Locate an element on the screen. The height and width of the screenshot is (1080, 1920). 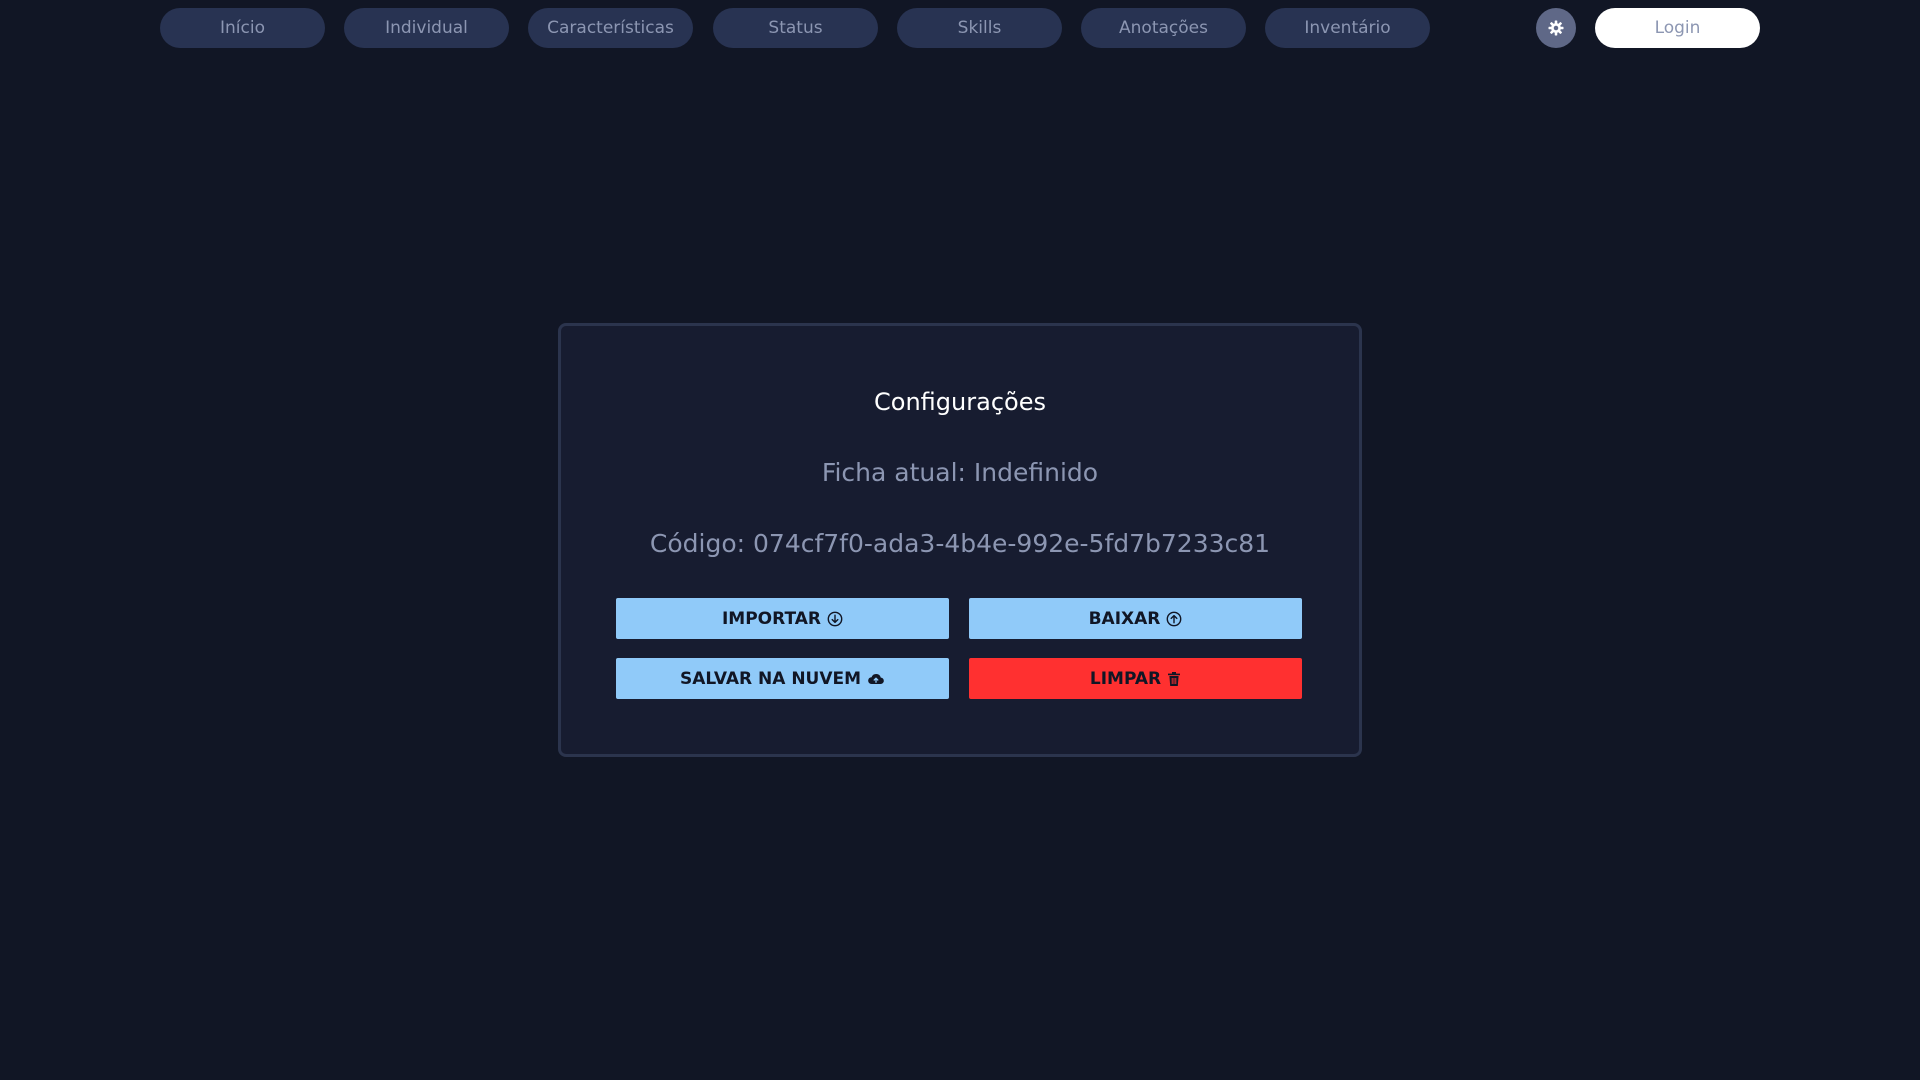
save-cloud-button: SALVAR NA NUVEM is located at coordinates (782, 678).